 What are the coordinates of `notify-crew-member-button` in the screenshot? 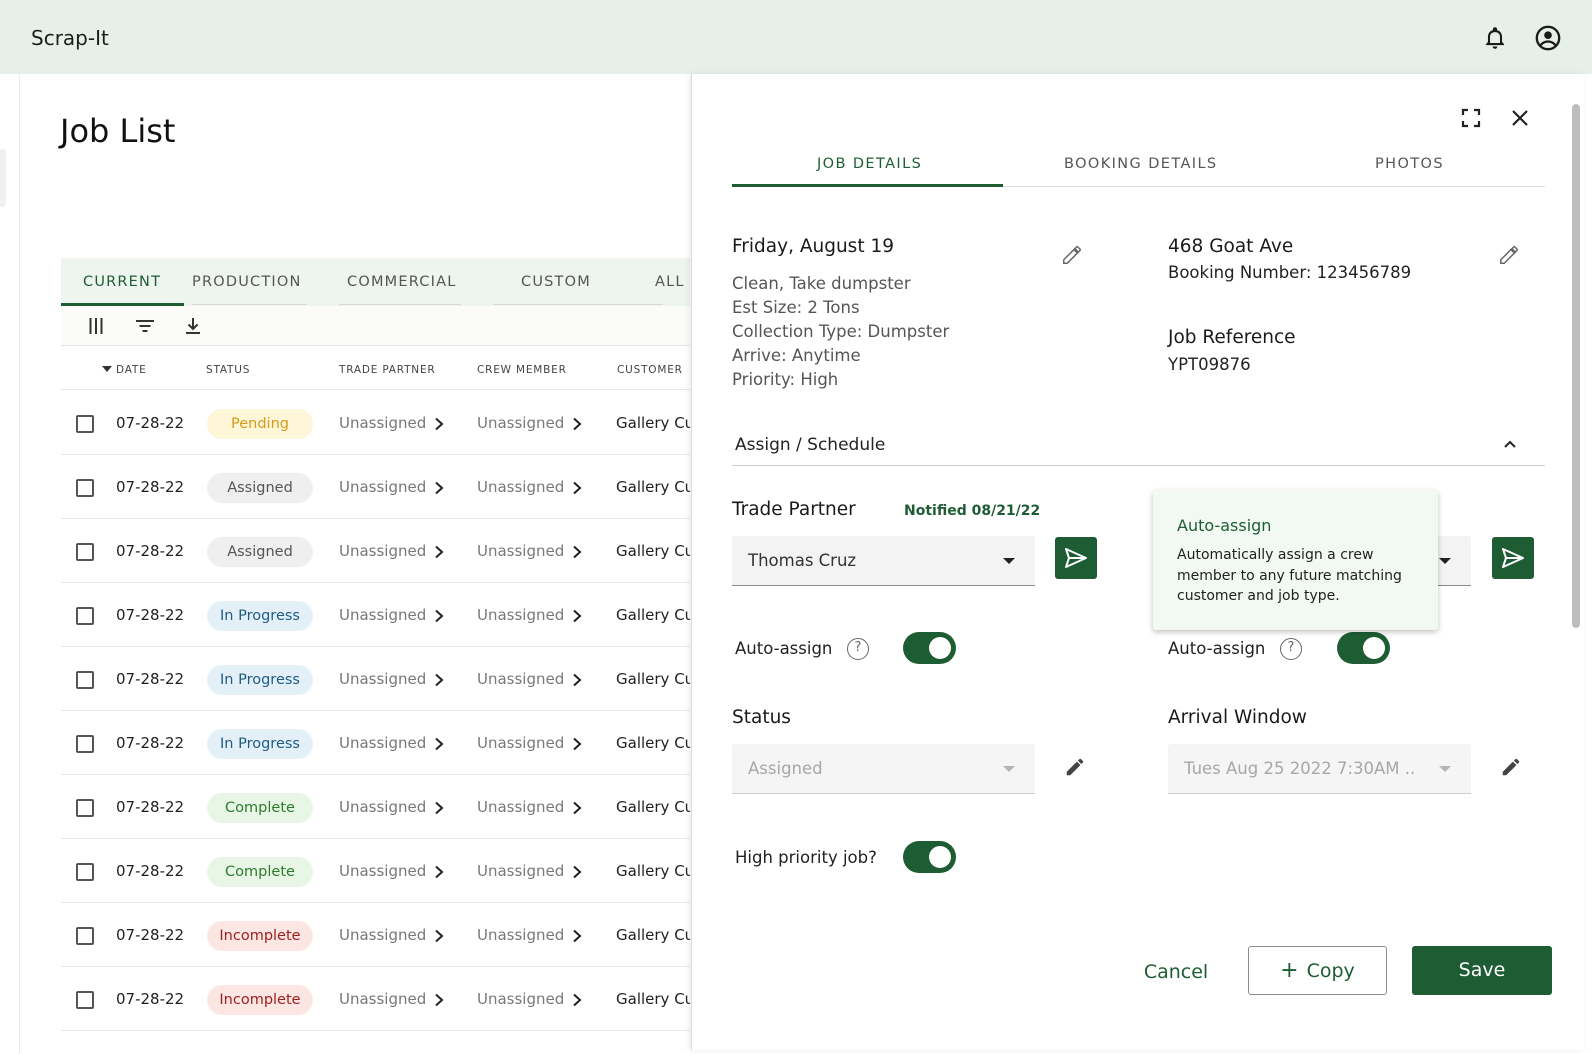 It's located at (1513, 558).